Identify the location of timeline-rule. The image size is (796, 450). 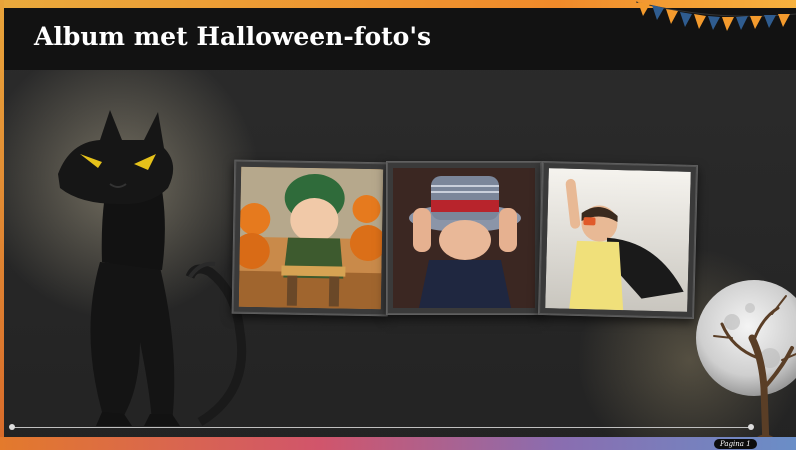
(382, 427).